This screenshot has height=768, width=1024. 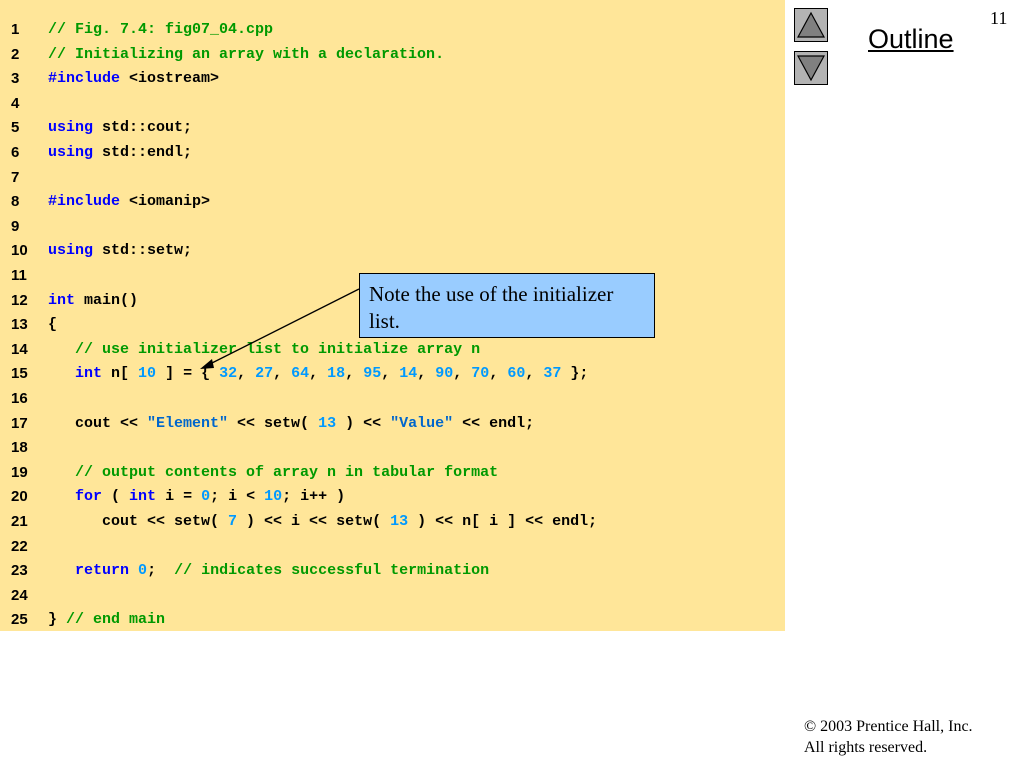 I want to click on code-token: ;, so click(x=161, y=571).